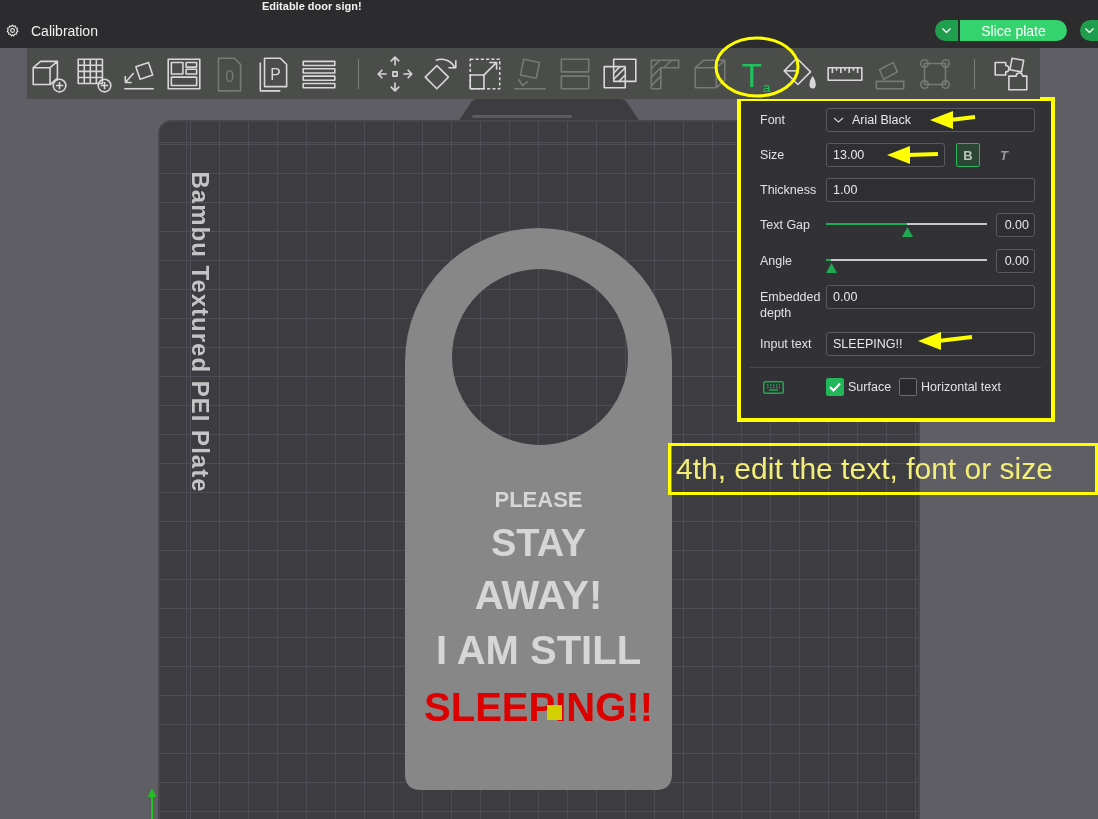 The width and height of the screenshot is (1098, 819). What do you see at coordinates (152, 803) in the screenshot?
I see `axis-arrow` at bounding box center [152, 803].